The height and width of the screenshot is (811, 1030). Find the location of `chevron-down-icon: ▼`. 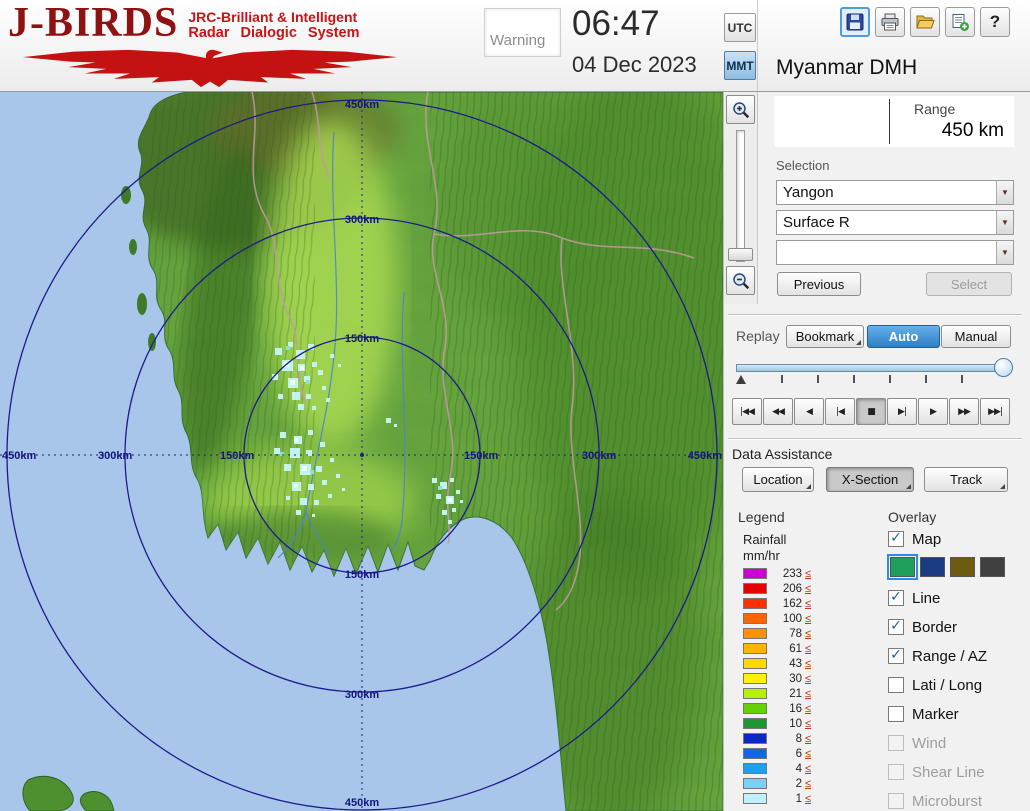

chevron-down-icon: ▼ is located at coordinates (1004, 192).